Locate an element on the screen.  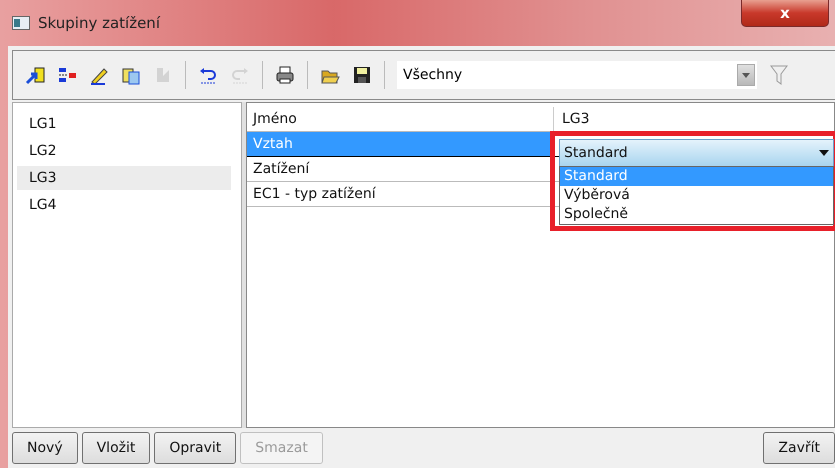
property-value: LG3 is located at coordinates (694, 119).